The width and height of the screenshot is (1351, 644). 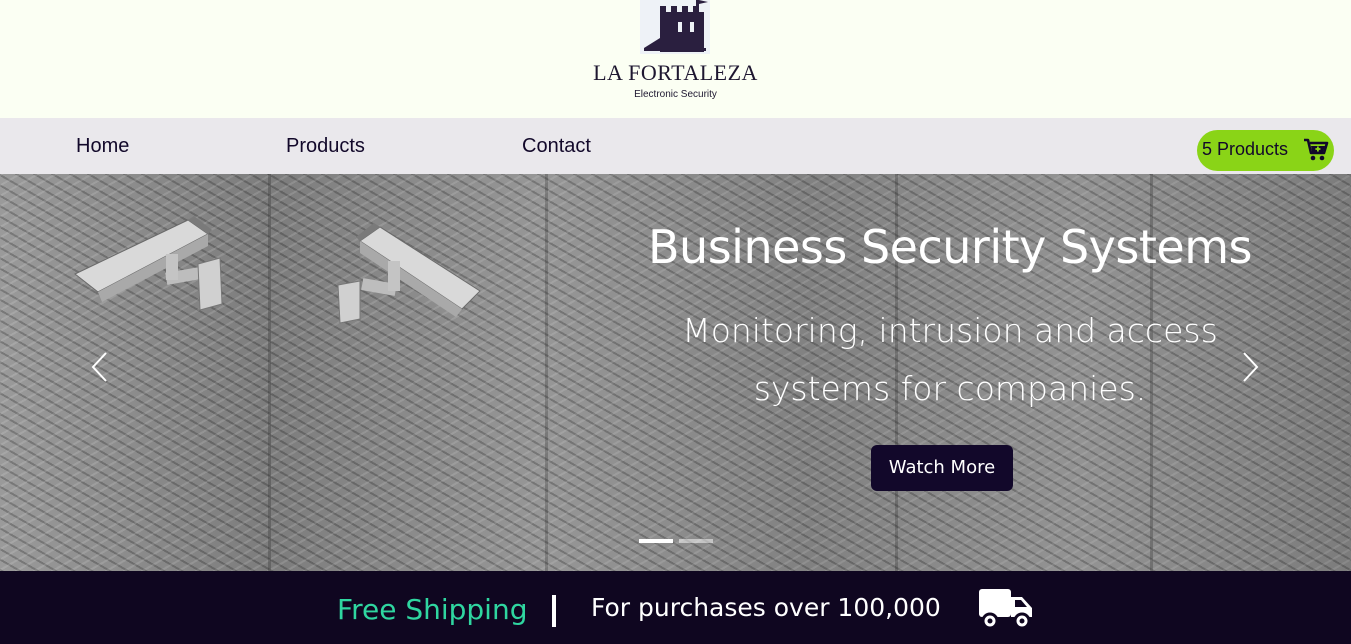 I want to click on castle-tower-icon, so click(x=675, y=27).